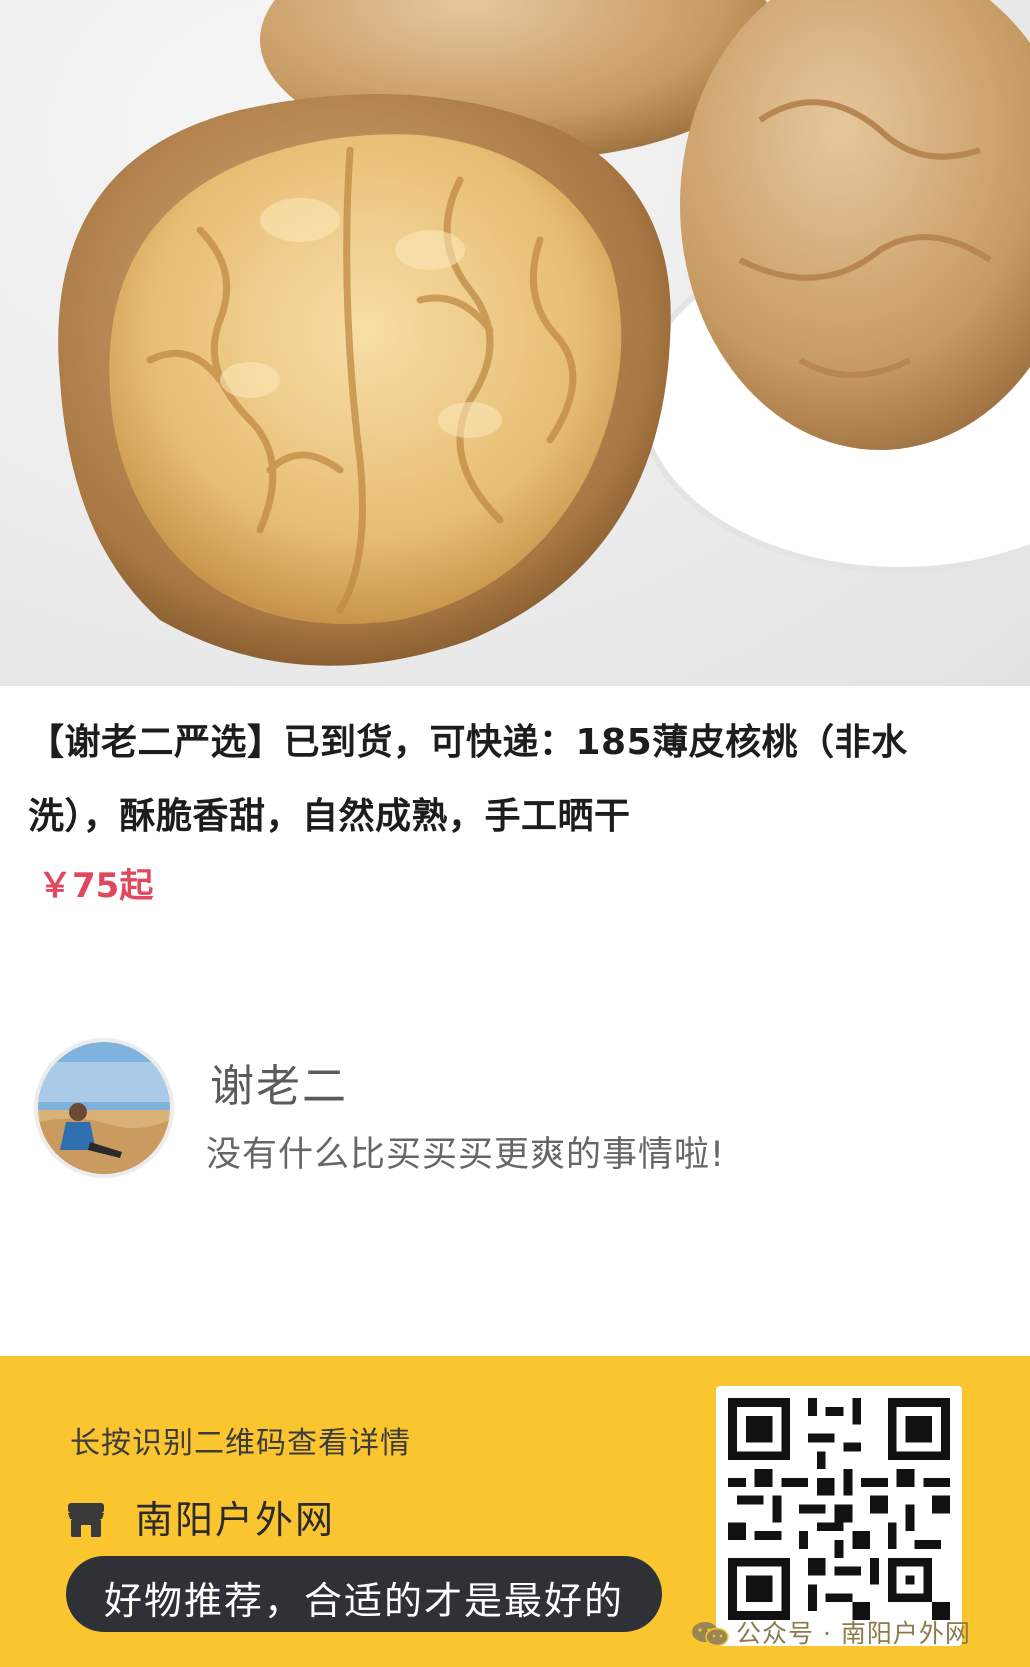  I want to click on slogan-text: 好物推荐，合适的才是最好的, so click(364, 1601).